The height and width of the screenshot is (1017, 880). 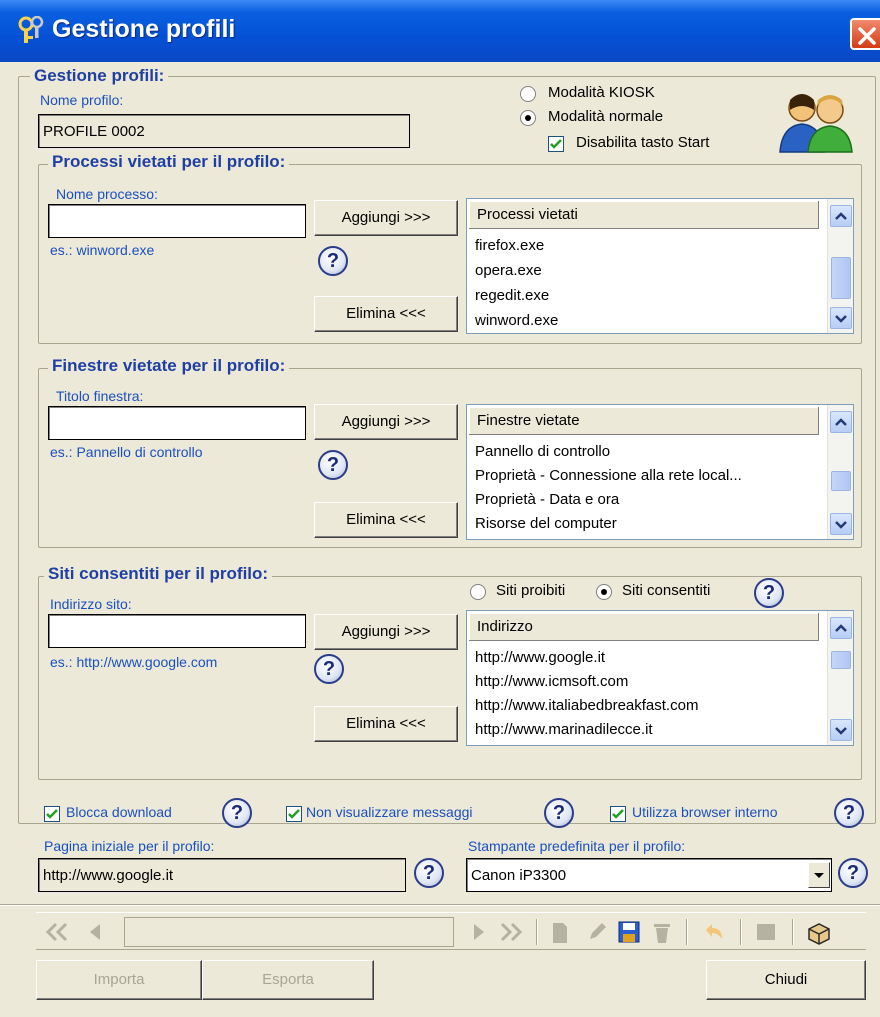 I want to click on edit-record-icon, so click(x=597, y=932).